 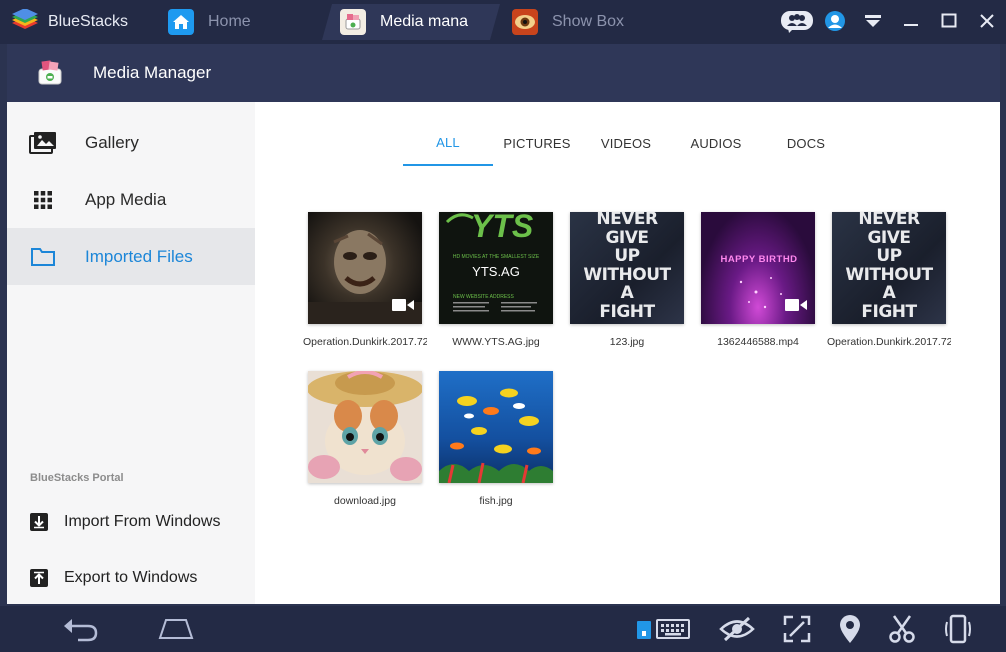 What do you see at coordinates (873, 21) in the screenshot?
I see `menu-dropdown-icon` at bounding box center [873, 21].